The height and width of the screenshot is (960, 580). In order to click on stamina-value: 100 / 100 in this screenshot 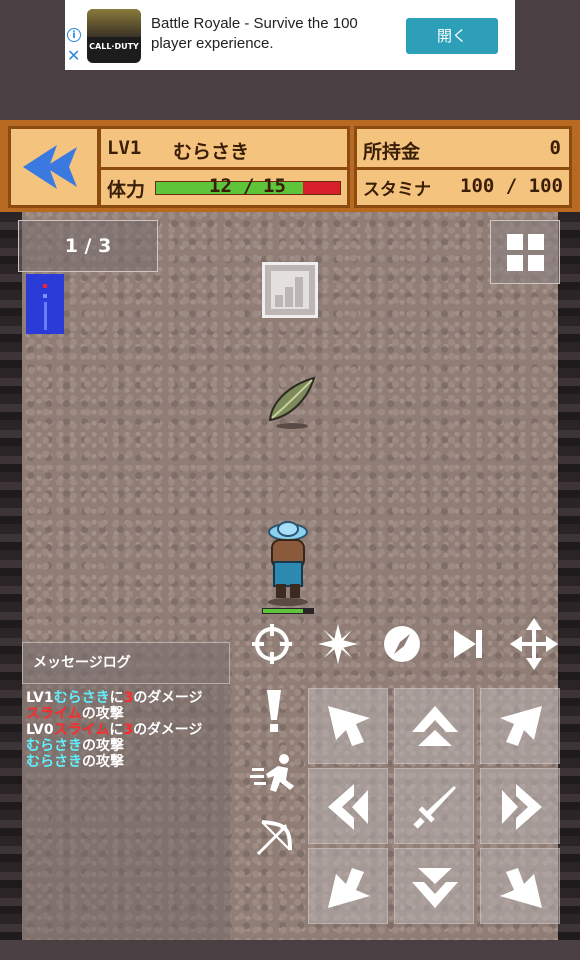, I will do `click(511, 186)`.